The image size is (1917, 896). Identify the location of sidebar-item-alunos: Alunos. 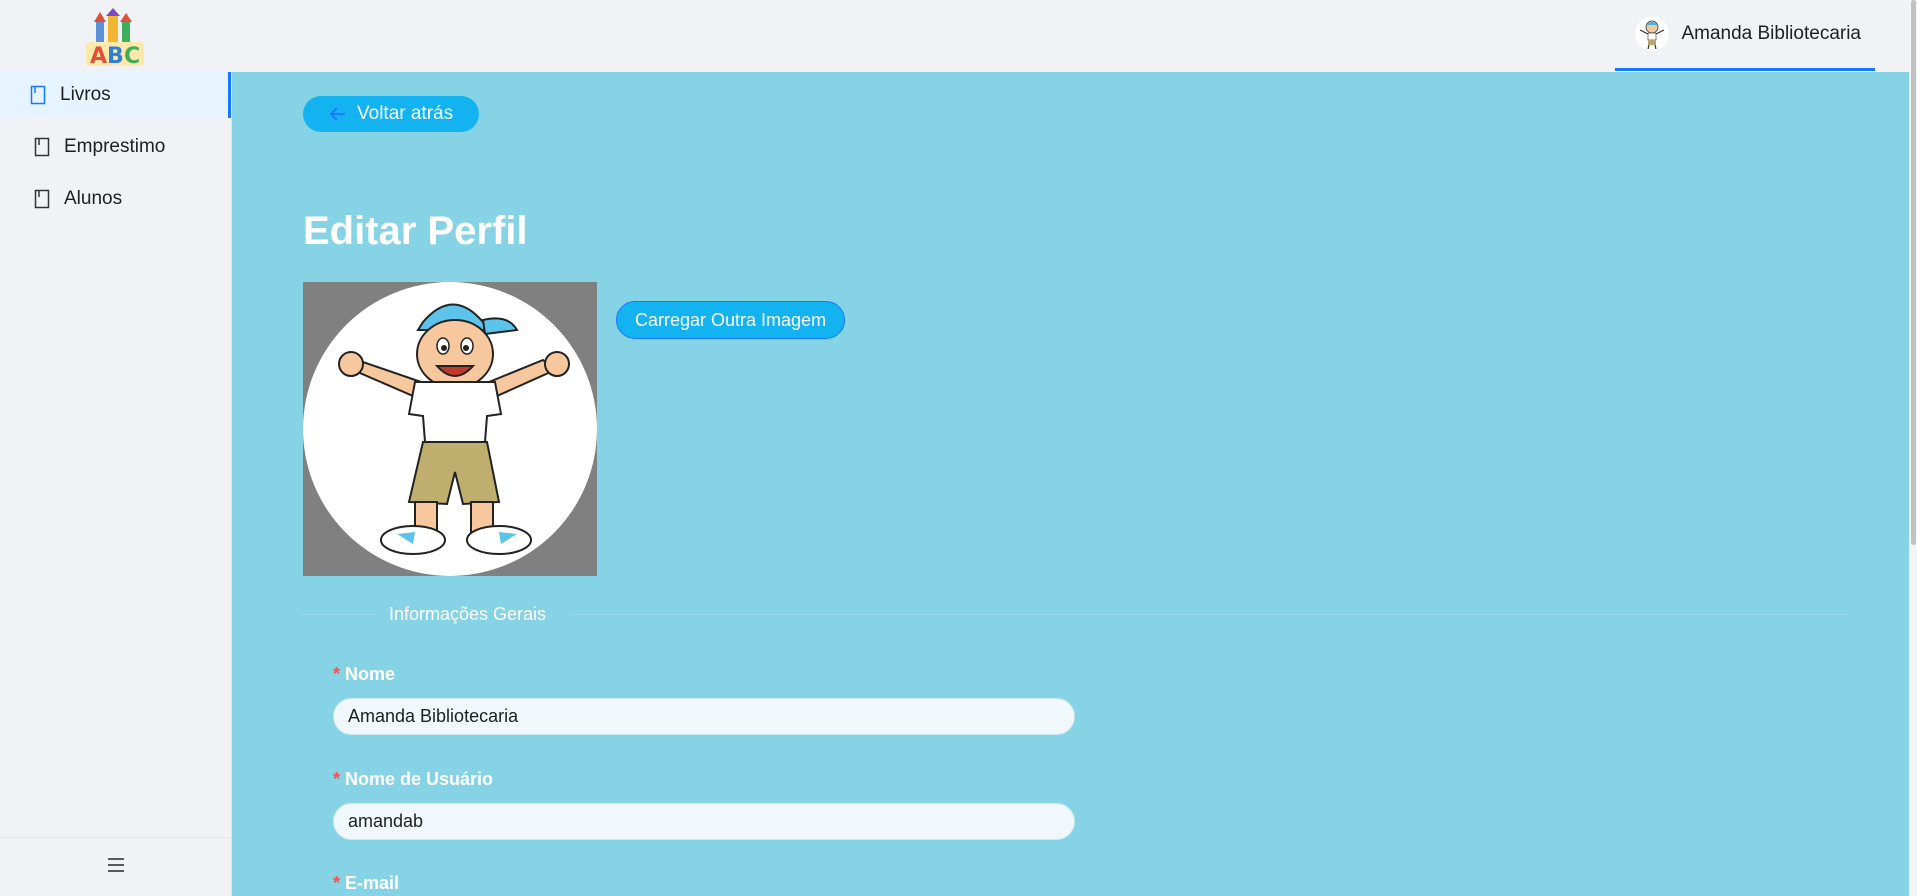
(115, 199).